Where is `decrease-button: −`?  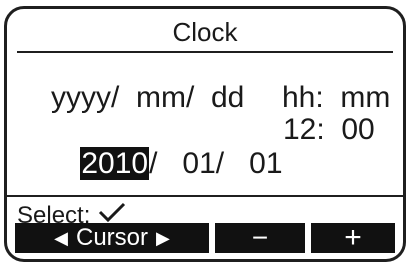
decrease-button: − is located at coordinates (260, 237).